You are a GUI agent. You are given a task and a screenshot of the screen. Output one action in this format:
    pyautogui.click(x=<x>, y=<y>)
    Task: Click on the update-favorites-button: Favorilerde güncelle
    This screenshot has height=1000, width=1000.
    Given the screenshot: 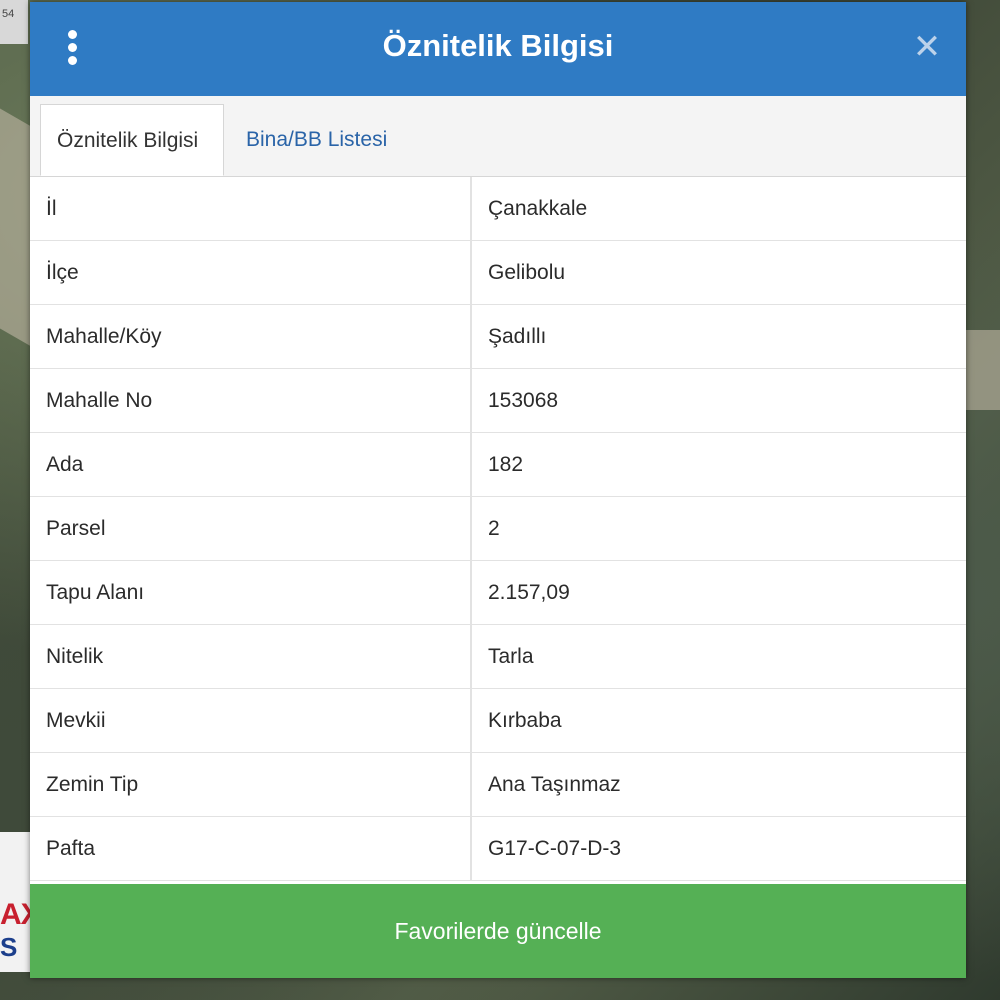 What is the action you would take?
    pyautogui.click(x=498, y=931)
    